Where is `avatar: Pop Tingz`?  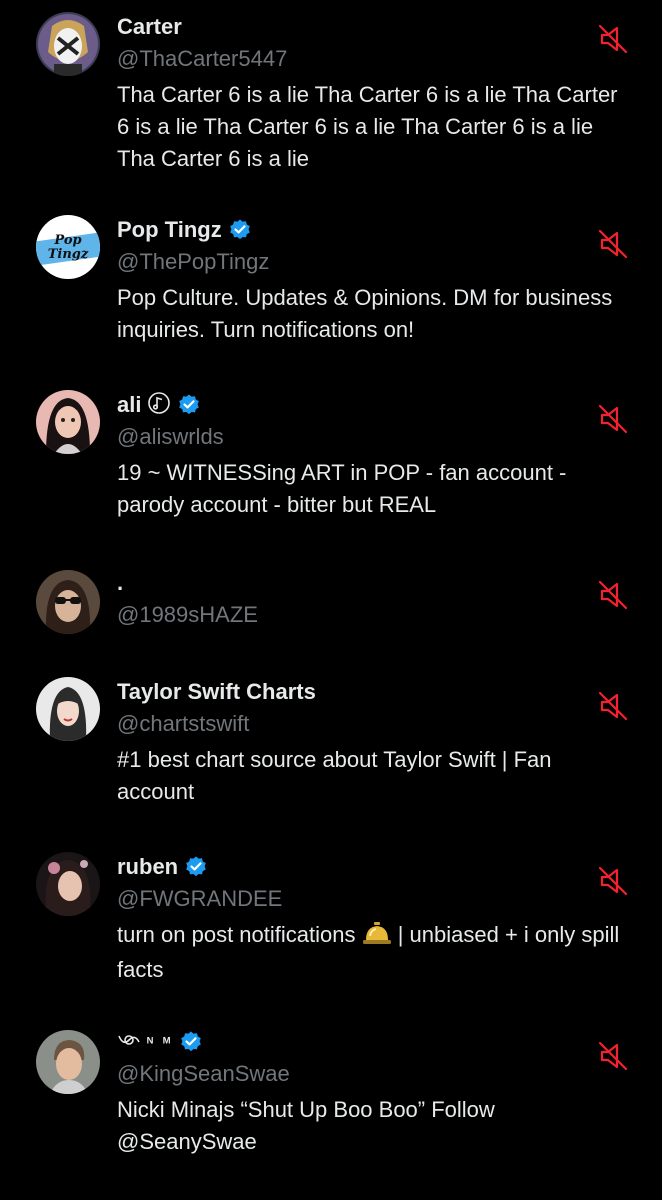
avatar: Pop Tingz is located at coordinates (68, 247).